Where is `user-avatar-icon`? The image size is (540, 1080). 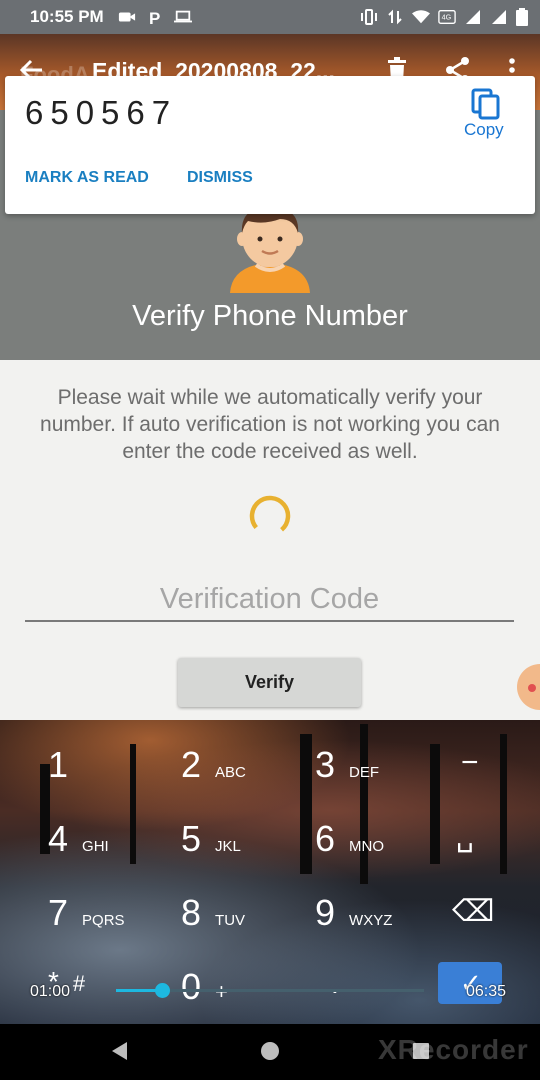
user-avatar-icon is located at coordinates (270, 250).